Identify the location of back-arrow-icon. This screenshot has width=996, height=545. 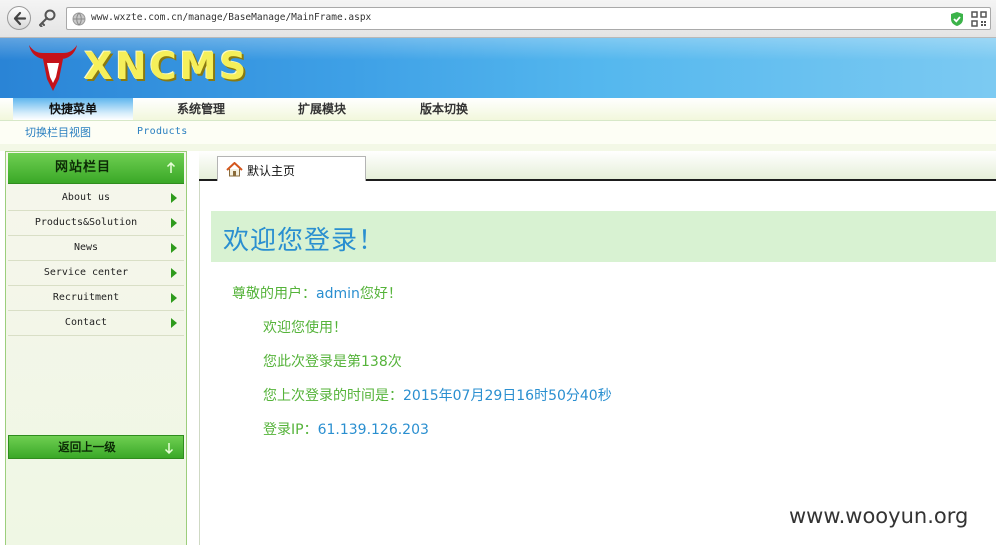
(20, 18).